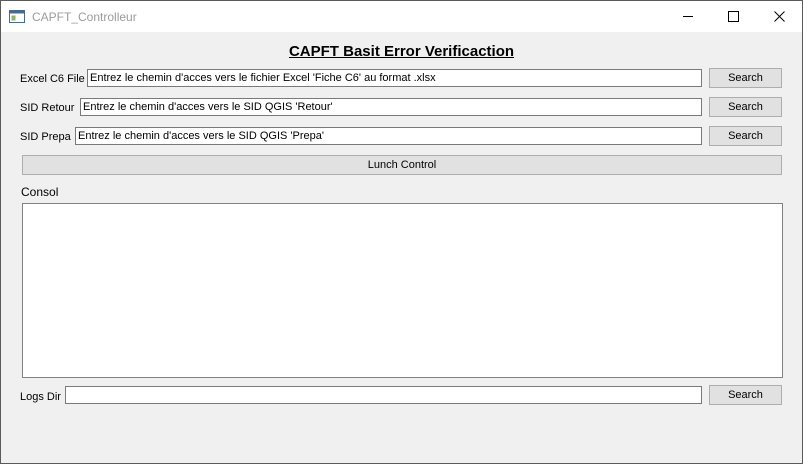 The image size is (803, 464). I want to click on logs-dir-label: Logs Dir, so click(40, 397).